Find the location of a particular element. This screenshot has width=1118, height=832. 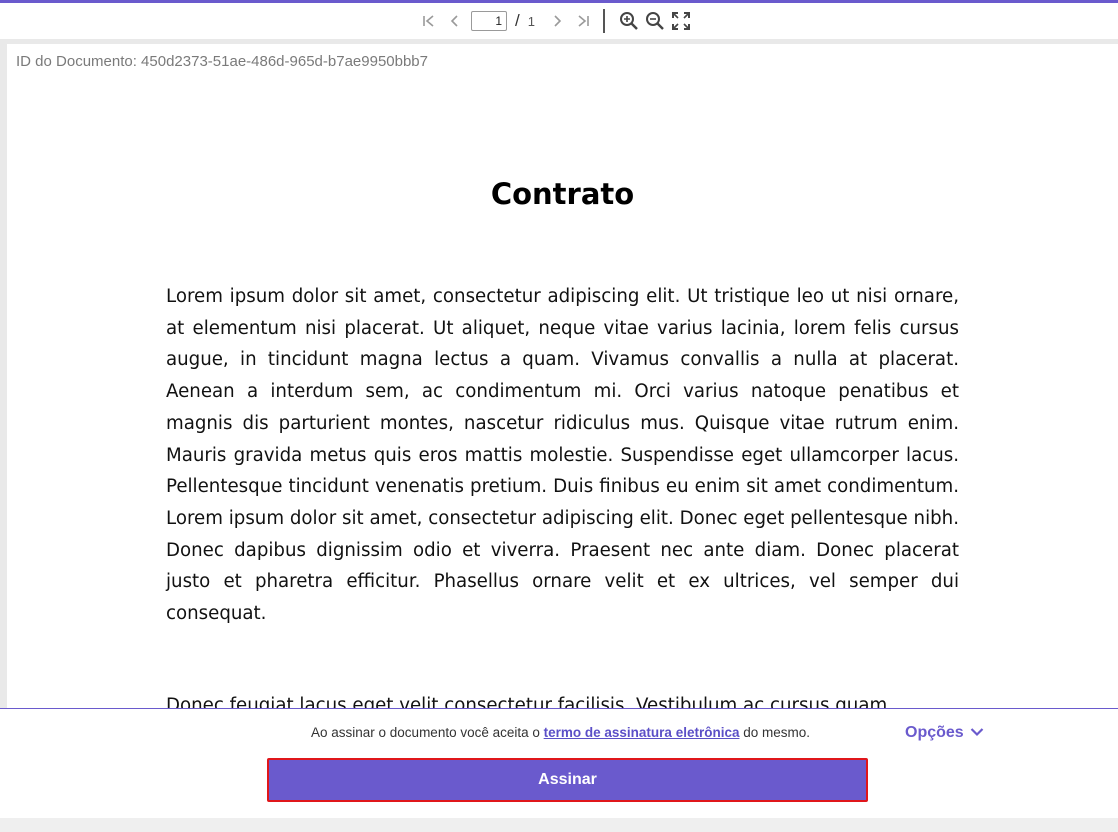

toolbar-controls: / 1 is located at coordinates (555, 21).